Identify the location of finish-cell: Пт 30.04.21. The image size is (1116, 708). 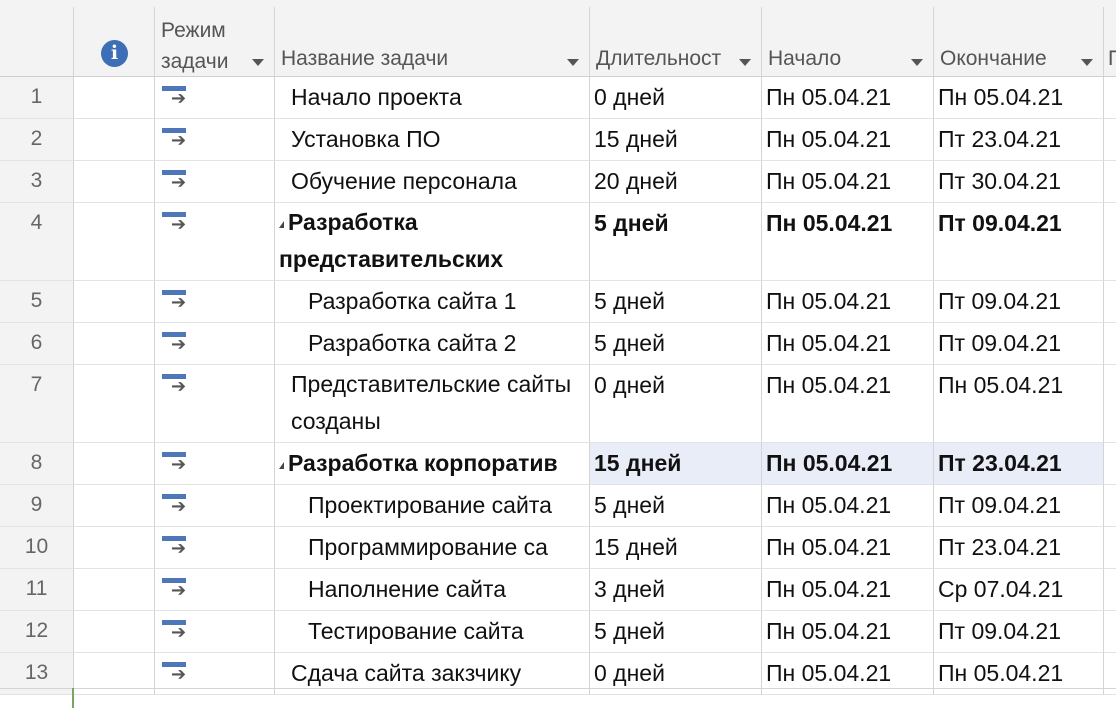
(1019, 182).